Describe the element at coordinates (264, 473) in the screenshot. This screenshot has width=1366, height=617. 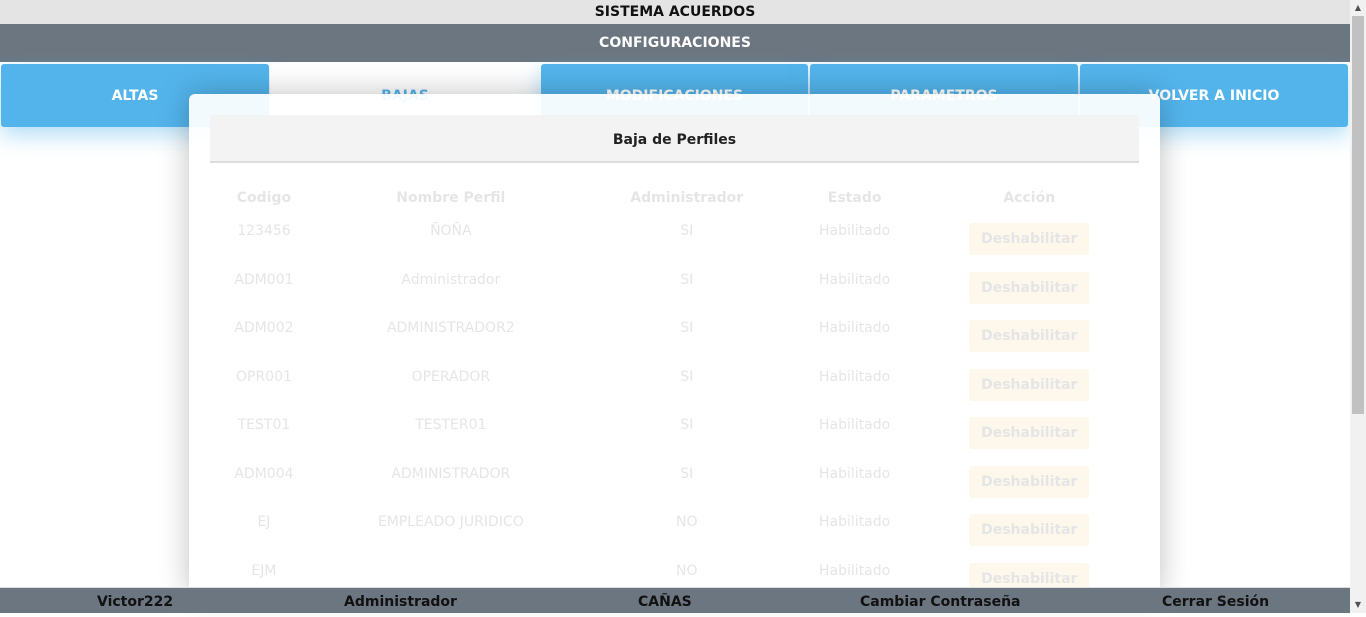
I see `cell-codigo: ADM004` at that location.